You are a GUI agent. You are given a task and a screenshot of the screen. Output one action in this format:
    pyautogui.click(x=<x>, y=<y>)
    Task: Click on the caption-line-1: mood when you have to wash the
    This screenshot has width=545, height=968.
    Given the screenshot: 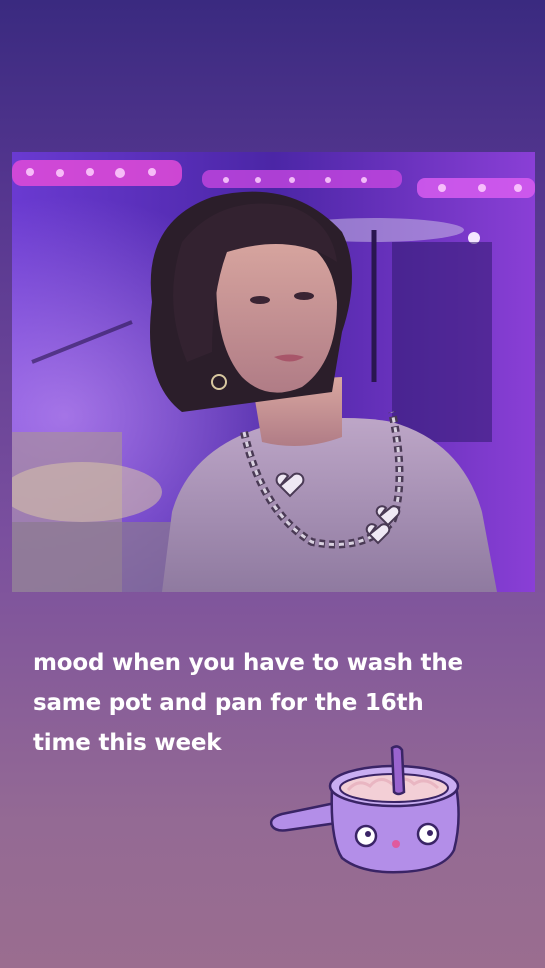 What is the action you would take?
    pyautogui.click(x=248, y=663)
    